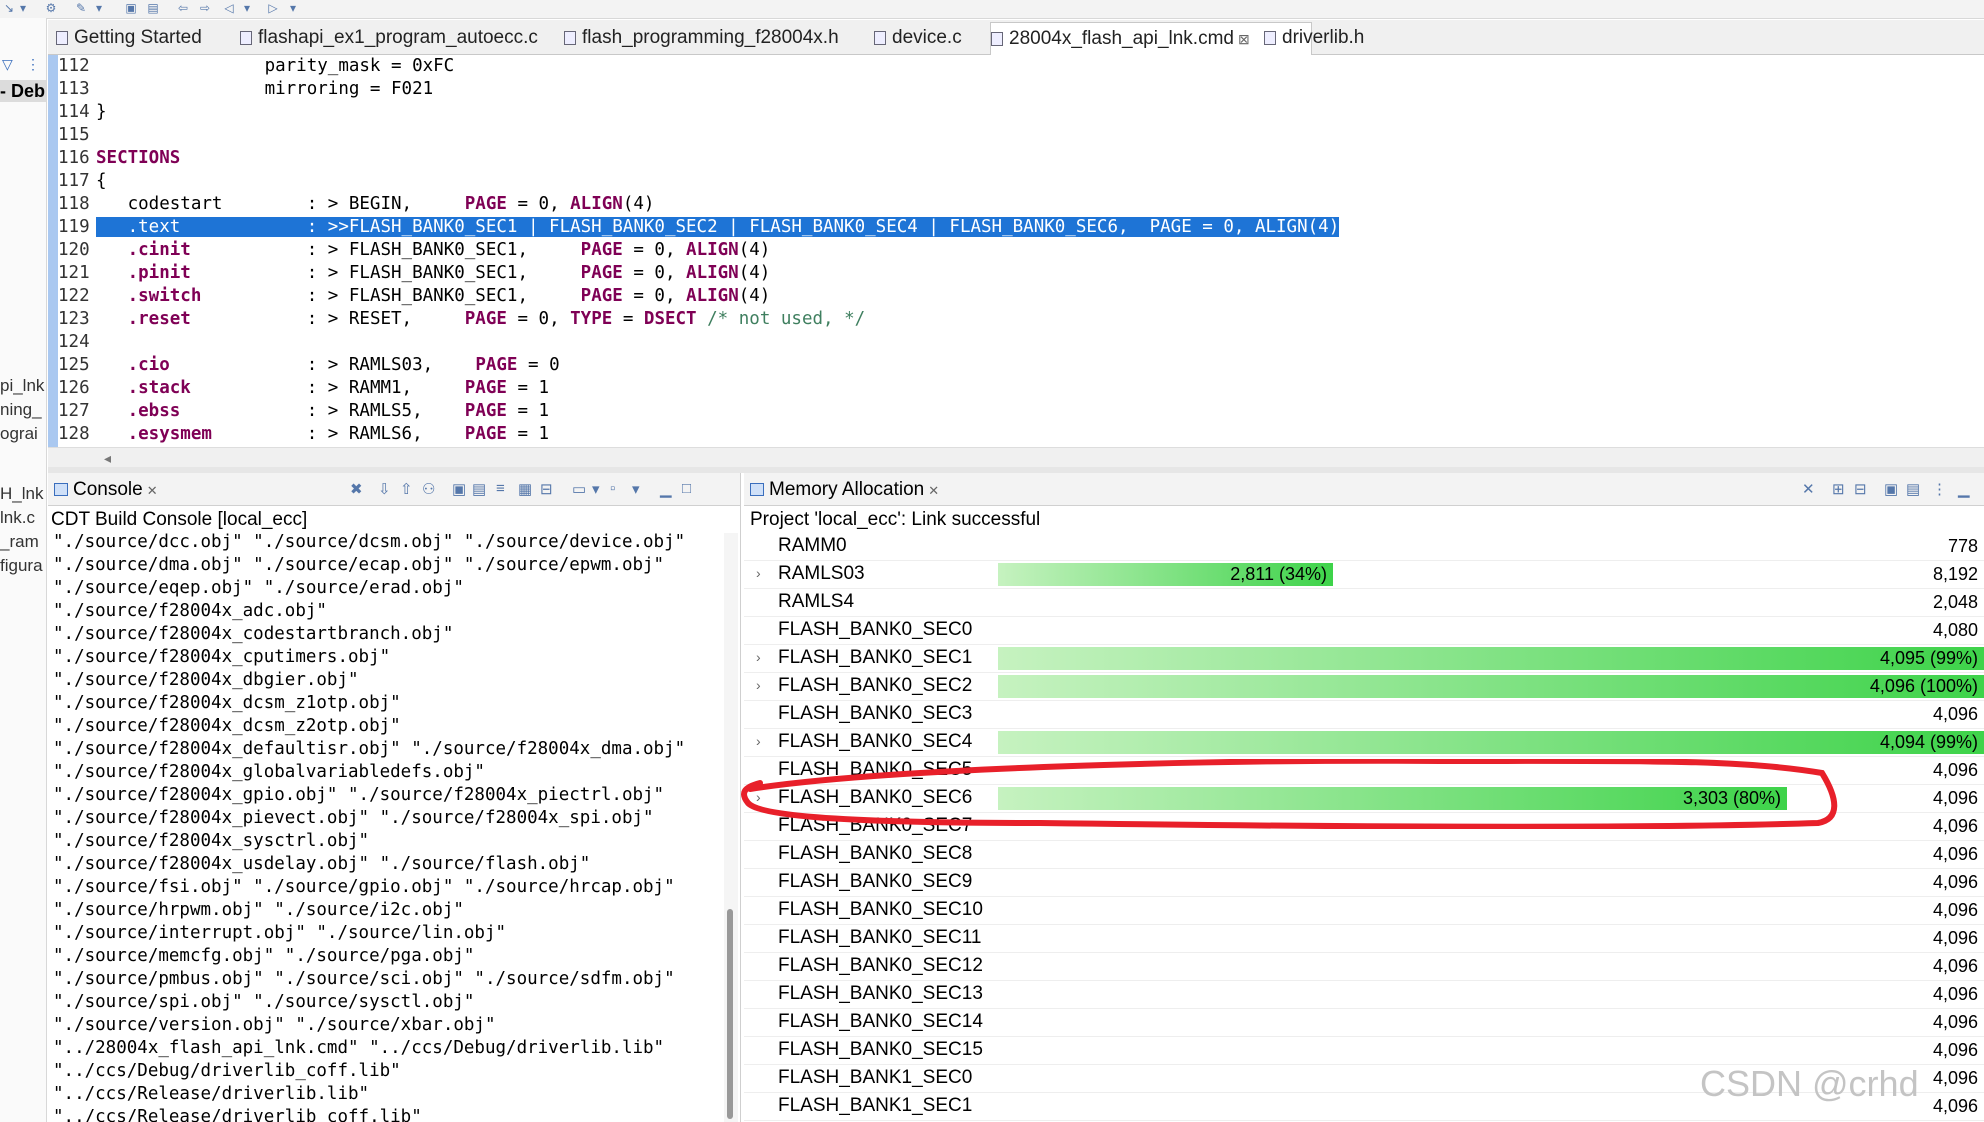 This screenshot has height=1122, width=1984. Describe the element at coordinates (1021, 388) in the screenshot. I see `code-line: 126 .stack : > RAMM1, PAGE = 1` at that location.